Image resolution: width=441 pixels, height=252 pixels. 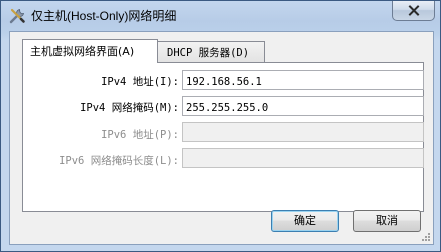 What do you see at coordinates (119, 161) in the screenshot?
I see `ipv6-prefix-length-label: IPv6 网络掩码长度(L):` at bounding box center [119, 161].